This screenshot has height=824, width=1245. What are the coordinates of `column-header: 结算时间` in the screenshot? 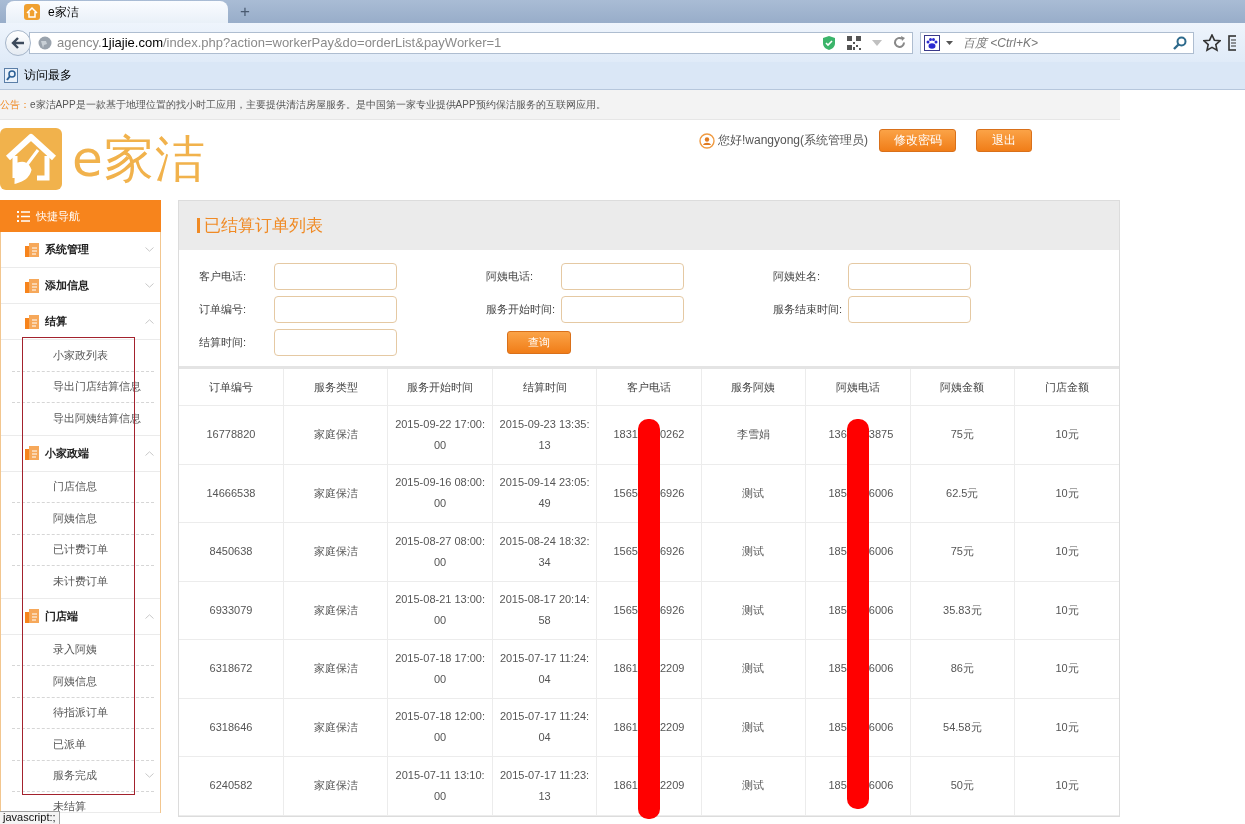 It's located at (544, 387).